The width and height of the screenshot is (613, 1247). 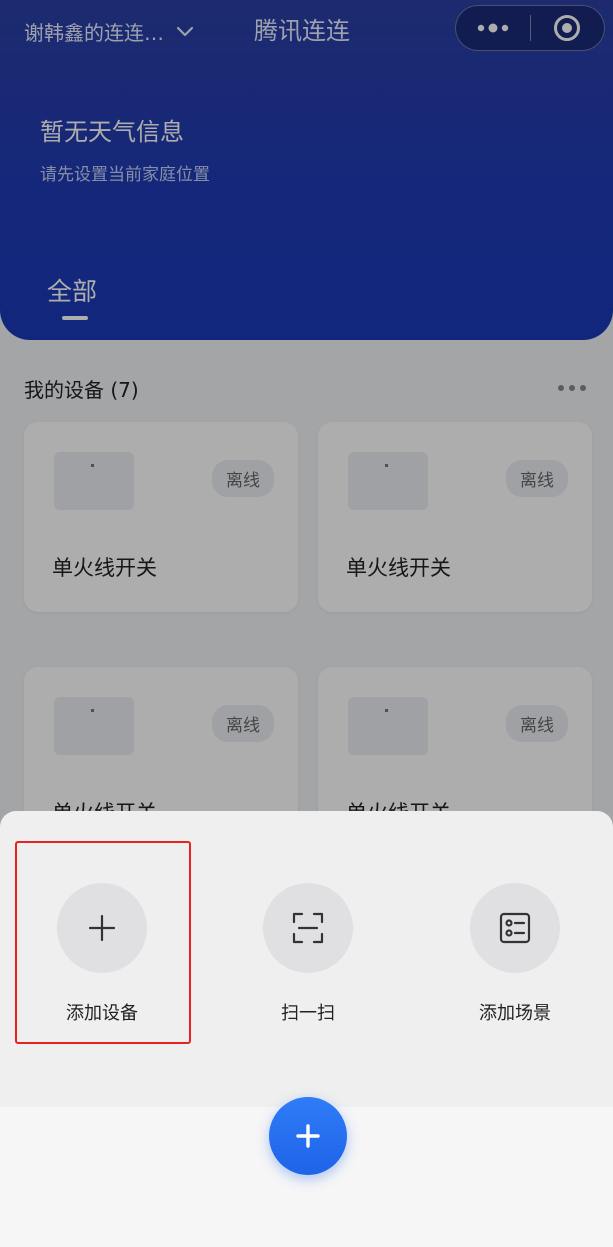 What do you see at coordinates (308, 1013) in the screenshot?
I see `scan-label: 扫一扫` at bounding box center [308, 1013].